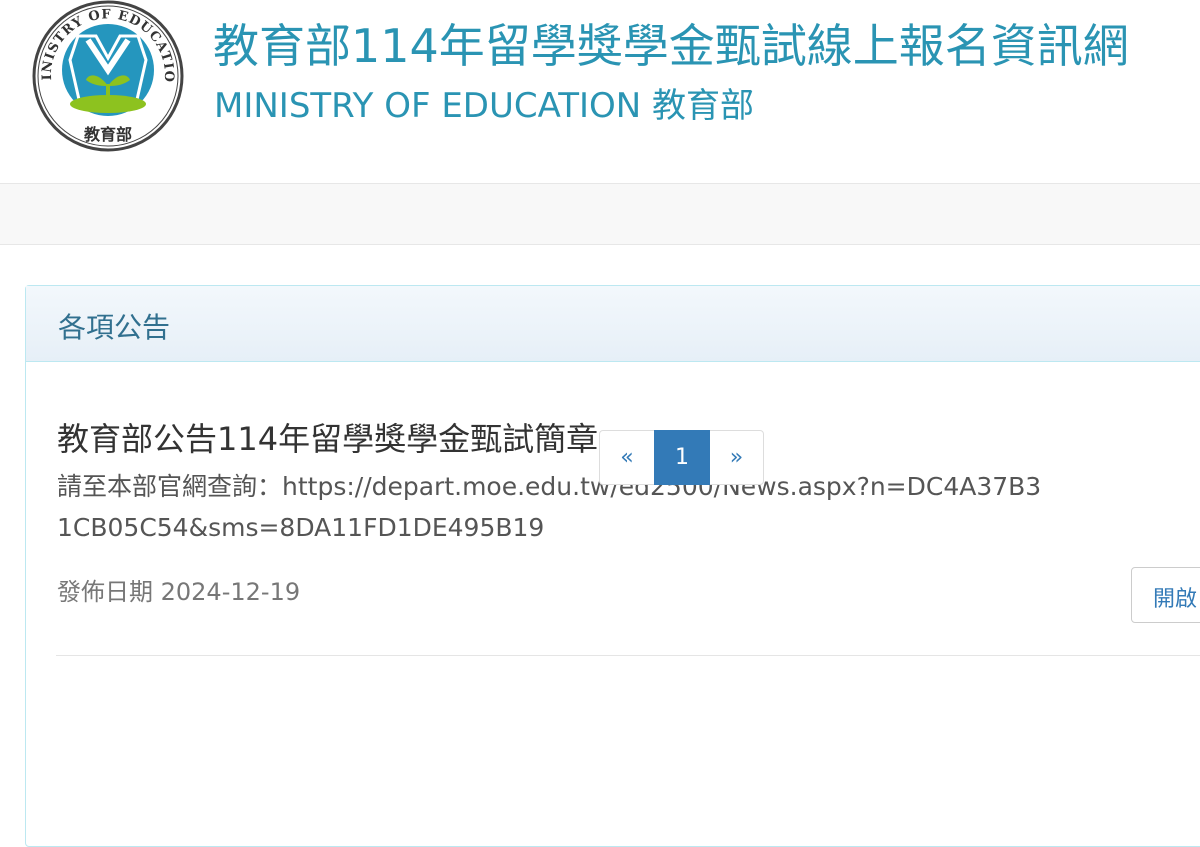 The width and height of the screenshot is (1200, 847). I want to click on news-date: 發佈日期 2024-12-19, so click(179, 592).